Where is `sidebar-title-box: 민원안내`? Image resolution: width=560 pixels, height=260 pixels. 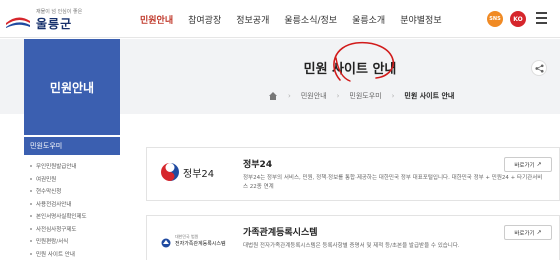 sidebar-title-box: 민원안내 is located at coordinates (72, 87).